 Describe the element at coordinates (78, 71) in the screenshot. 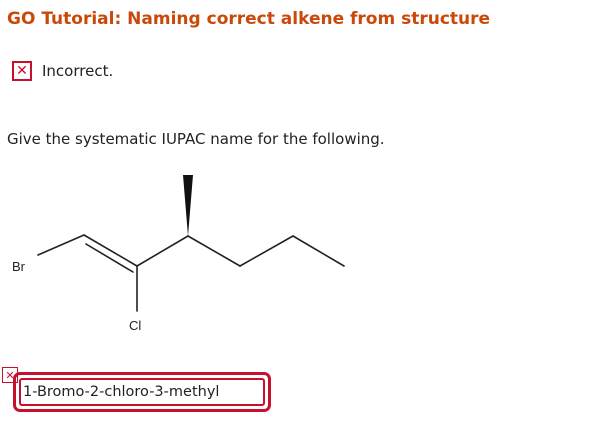

I see `status-message: Incorrect.` at that location.